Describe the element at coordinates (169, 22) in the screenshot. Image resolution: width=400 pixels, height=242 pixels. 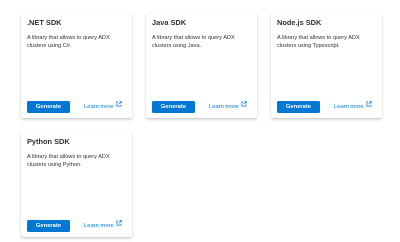
I see `card-title: Java SDK` at that location.